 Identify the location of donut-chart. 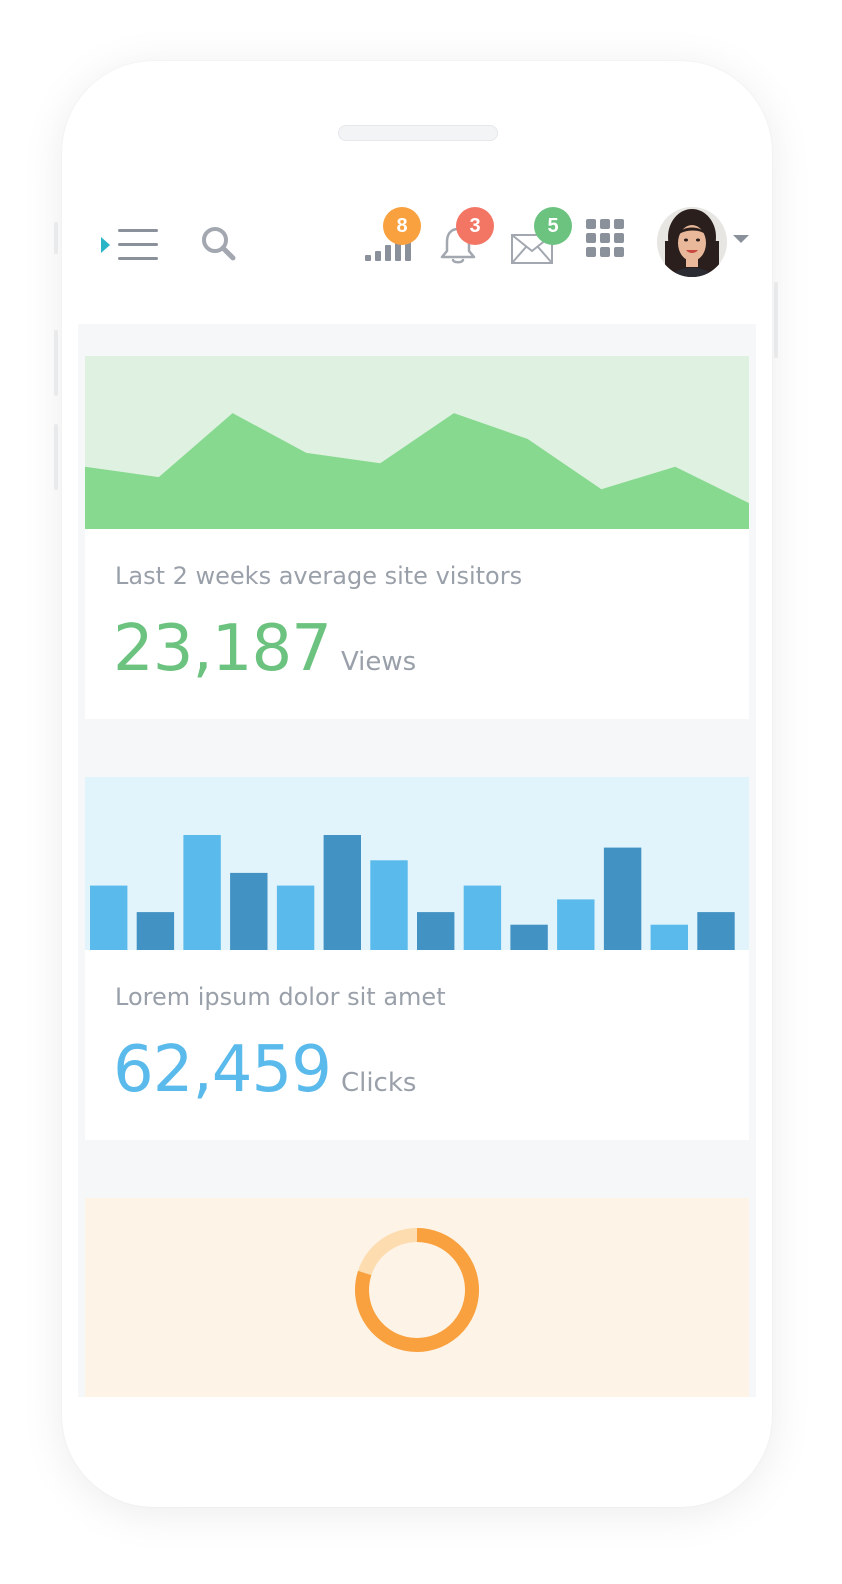
(417, 1290).